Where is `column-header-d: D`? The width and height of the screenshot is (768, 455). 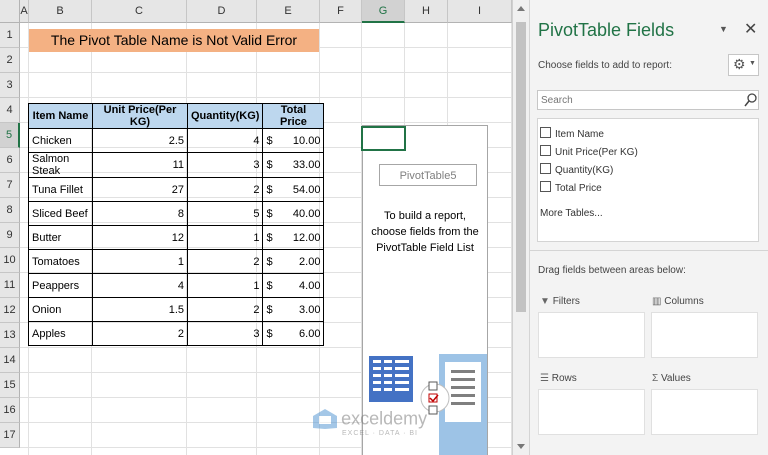
column-header-d: D is located at coordinates (222, 11).